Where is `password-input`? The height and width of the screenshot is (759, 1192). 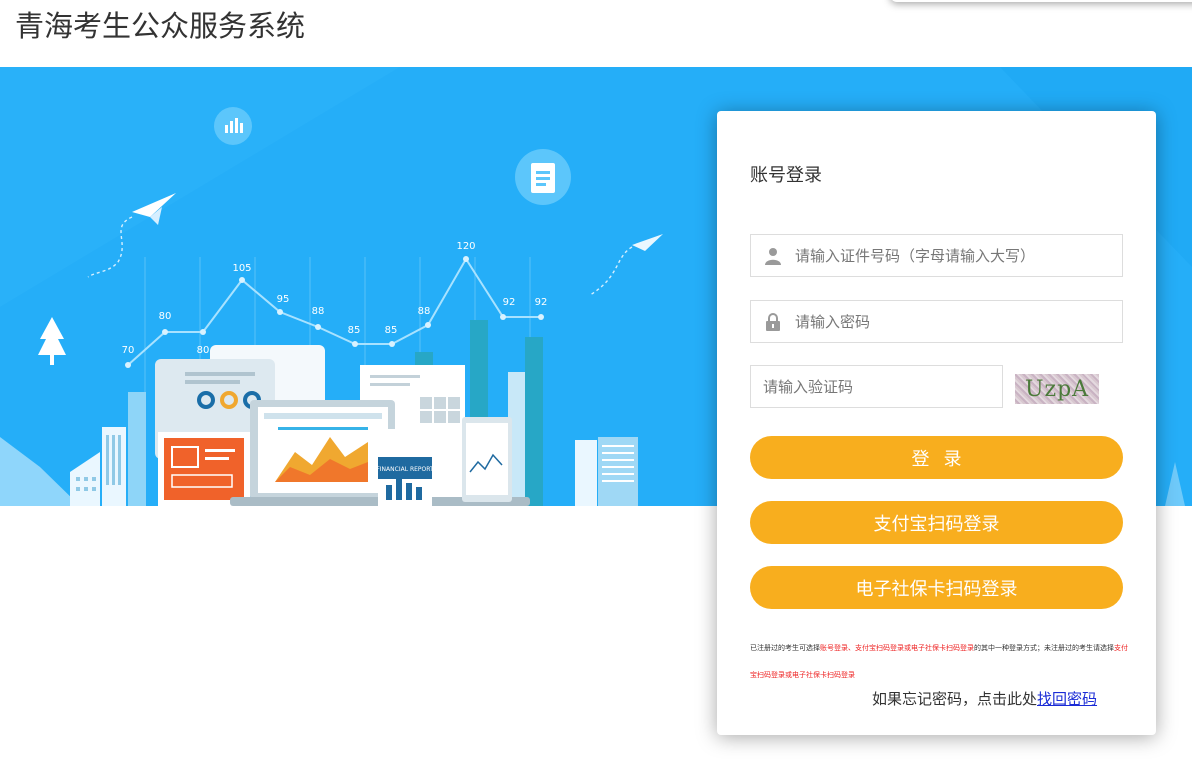 password-input is located at coordinates (955, 321).